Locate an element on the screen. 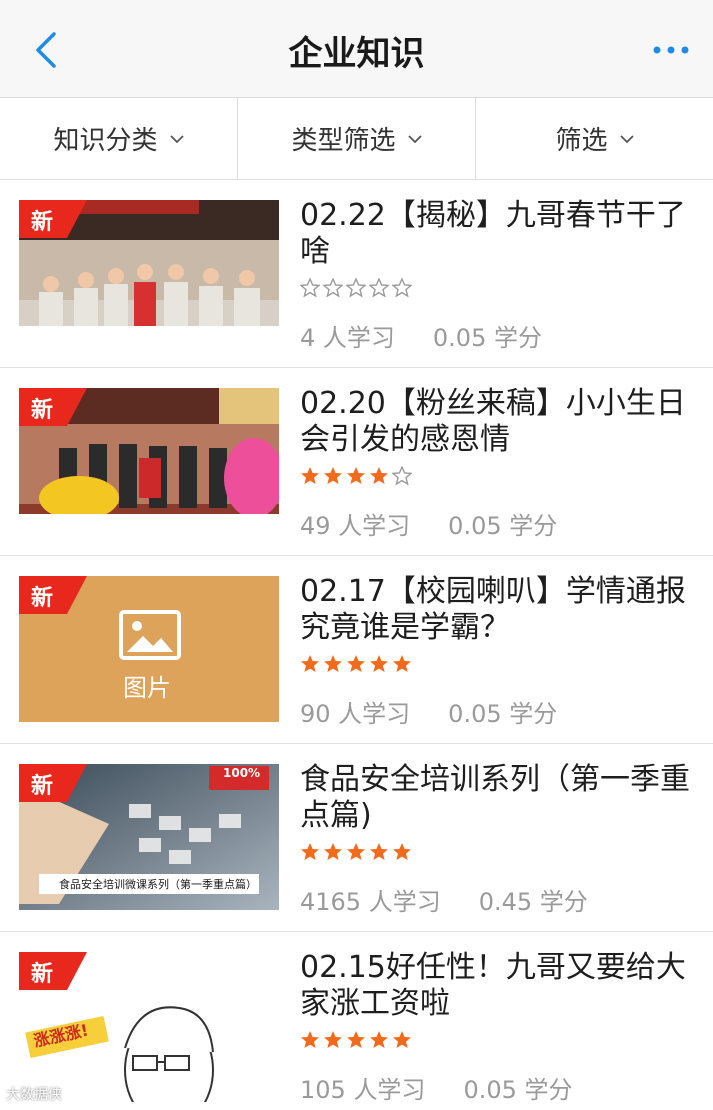 The image size is (713, 1110). filter-type: 类型筛选 is located at coordinates (357, 138).